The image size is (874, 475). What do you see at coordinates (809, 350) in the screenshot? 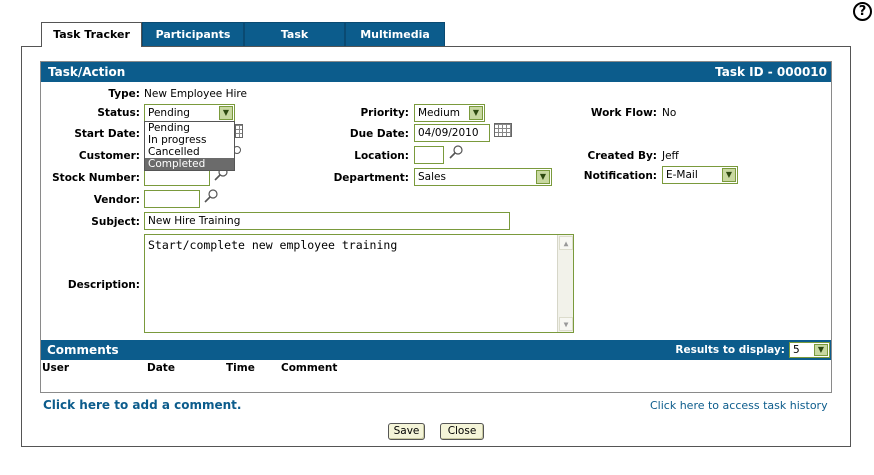
I see `results-select: 5 ▼` at bounding box center [809, 350].